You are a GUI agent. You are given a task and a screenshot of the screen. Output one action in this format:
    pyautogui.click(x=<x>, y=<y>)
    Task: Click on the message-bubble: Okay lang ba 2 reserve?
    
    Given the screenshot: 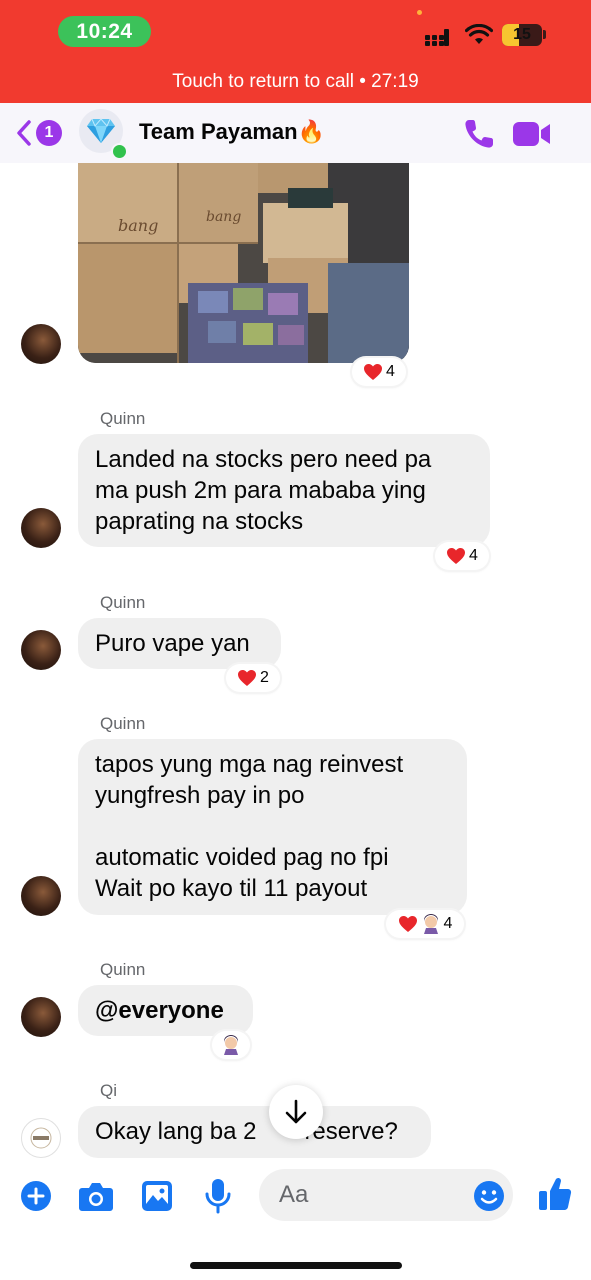 What is the action you would take?
    pyautogui.click(x=254, y=1132)
    